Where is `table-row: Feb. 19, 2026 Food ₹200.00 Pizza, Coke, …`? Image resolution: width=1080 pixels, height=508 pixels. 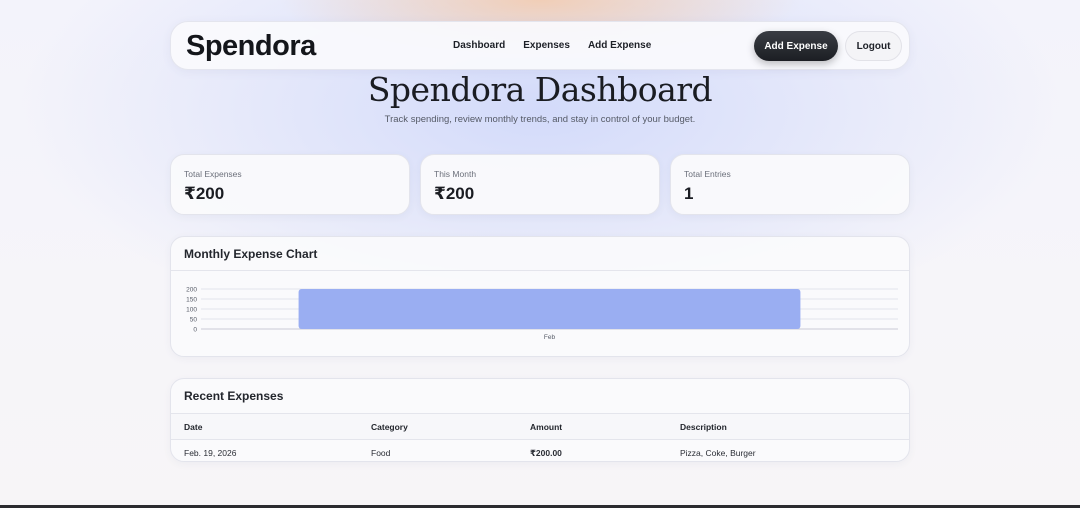 table-row: Feb. 19, 2026 Food ₹200.00 Pizza, Coke, … is located at coordinates (540, 452).